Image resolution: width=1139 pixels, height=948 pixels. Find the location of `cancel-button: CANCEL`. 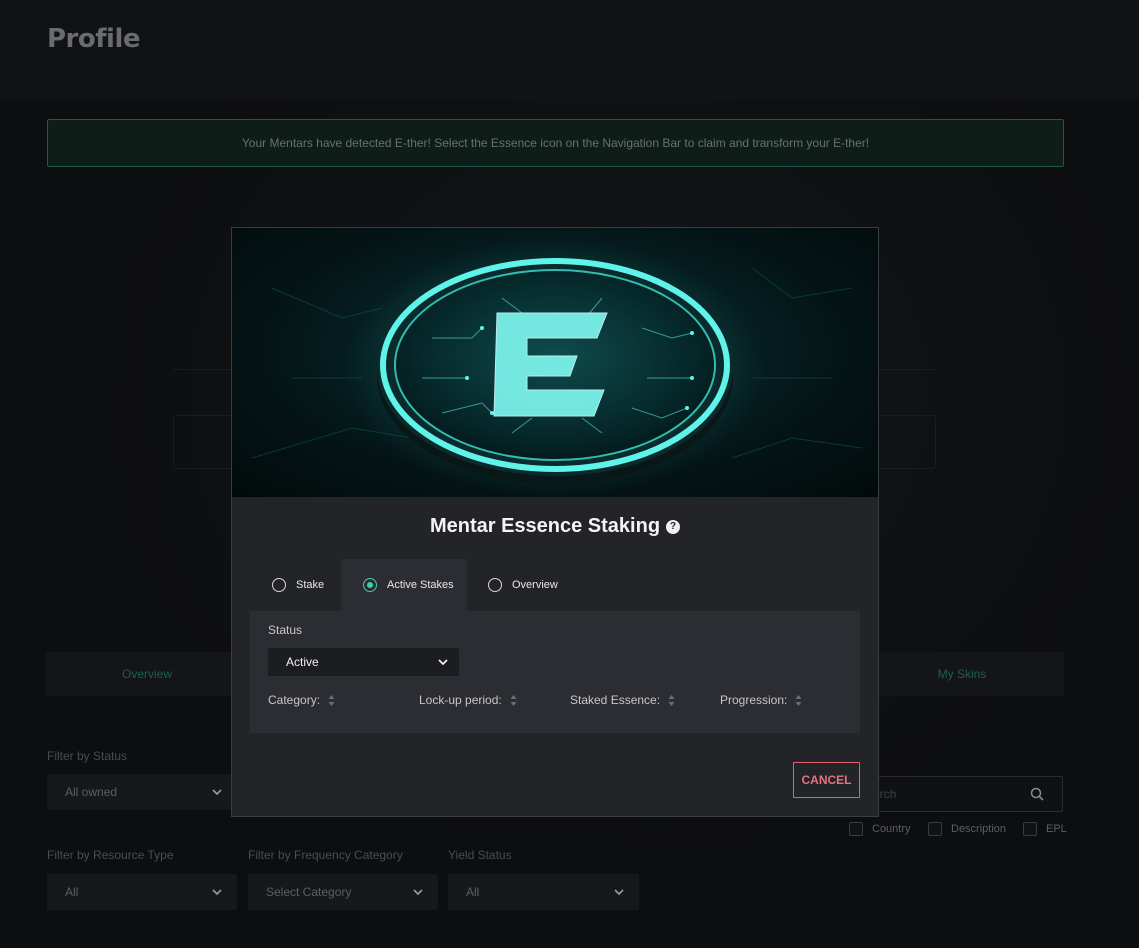

cancel-button: CANCEL is located at coordinates (826, 780).